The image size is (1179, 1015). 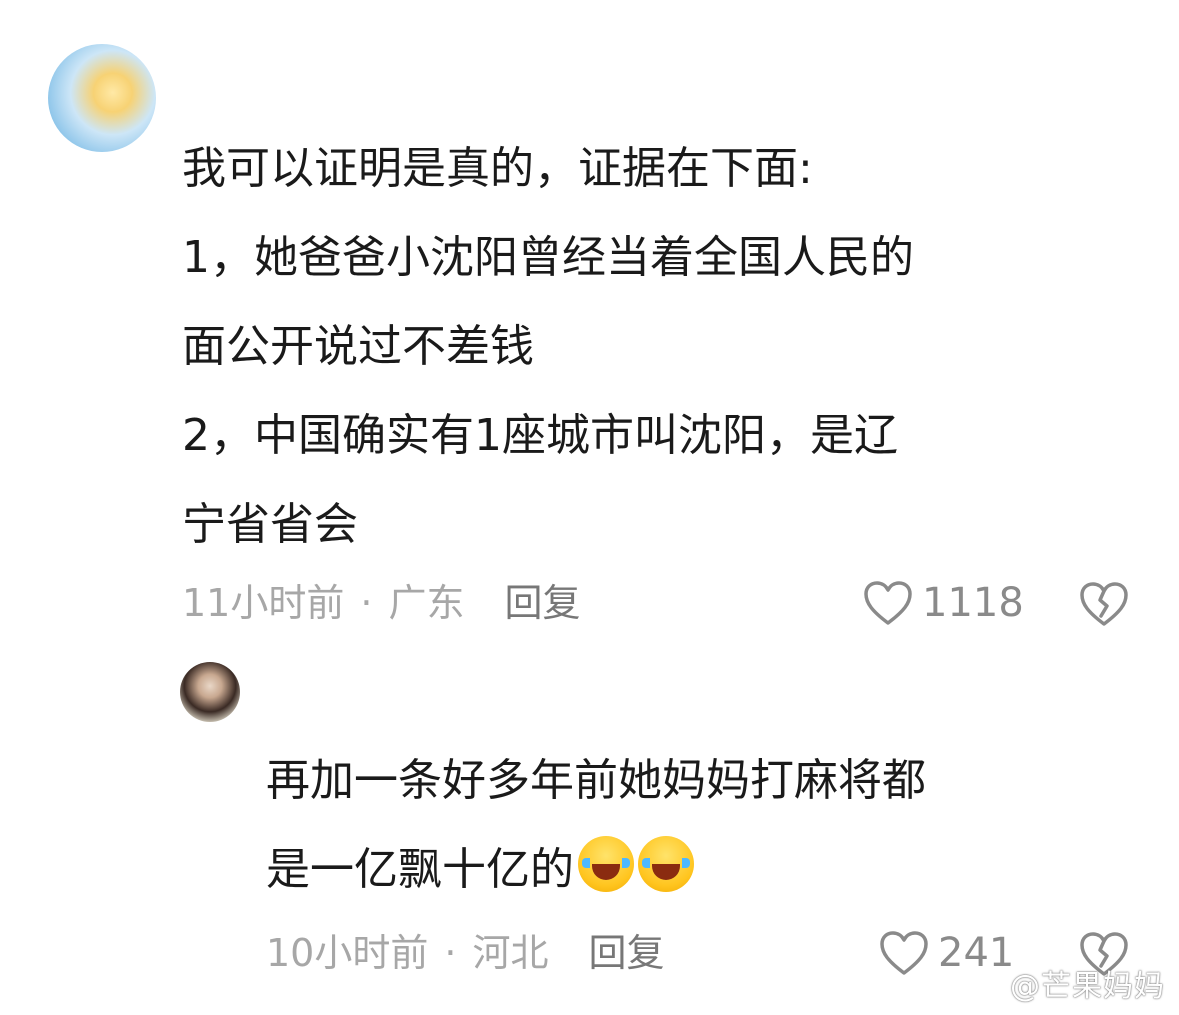 What do you see at coordinates (1087, 986) in the screenshot?
I see `watermark: @芒果妈妈` at bounding box center [1087, 986].